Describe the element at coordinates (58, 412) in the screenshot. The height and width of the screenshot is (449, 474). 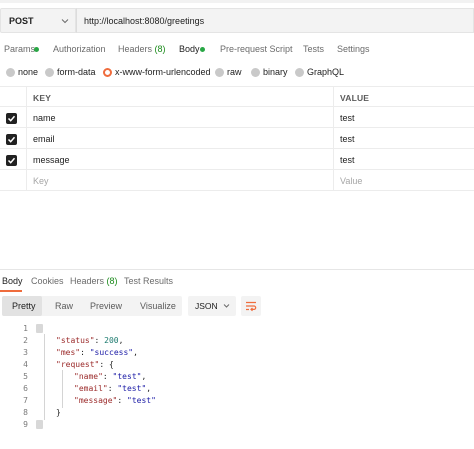
I see `code-line: }` at that location.